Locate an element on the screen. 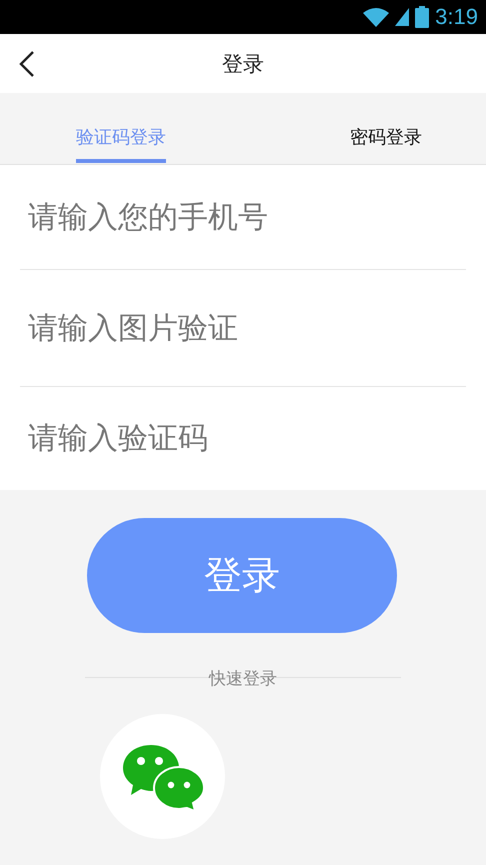 This screenshot has width=486, height=865. login-button: 登录 is located at coordinates (242, 575).